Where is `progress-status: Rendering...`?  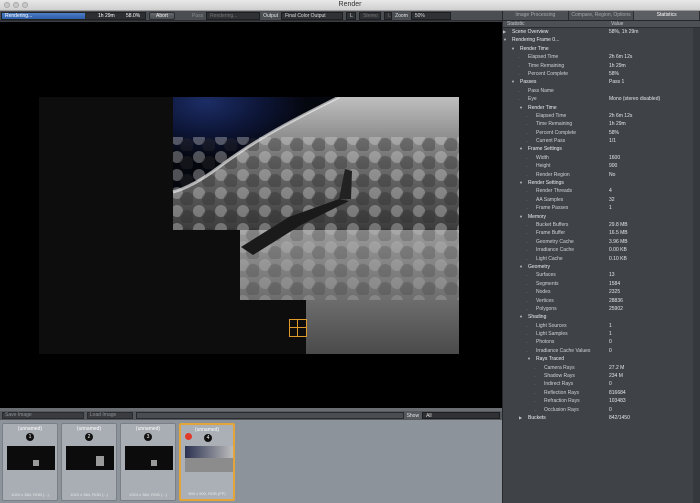
progress-status: Rendering... is located at coordinates (19, 15).